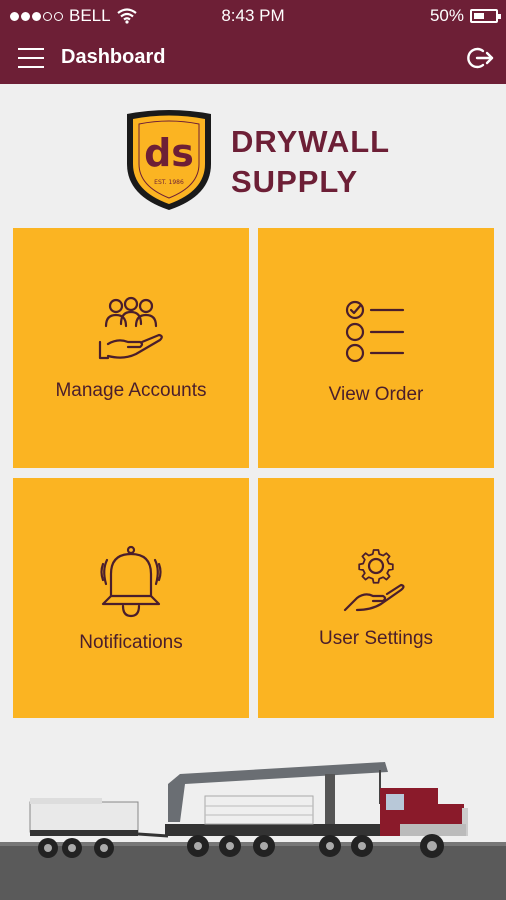  I want to click on view-order-tile: View Order, so click(376, 348).